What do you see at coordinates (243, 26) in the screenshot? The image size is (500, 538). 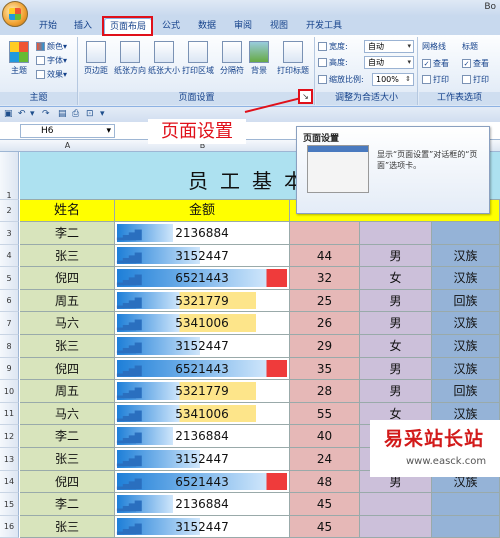 I see `tab-review: 审阅` at bounding box center [243, 26].